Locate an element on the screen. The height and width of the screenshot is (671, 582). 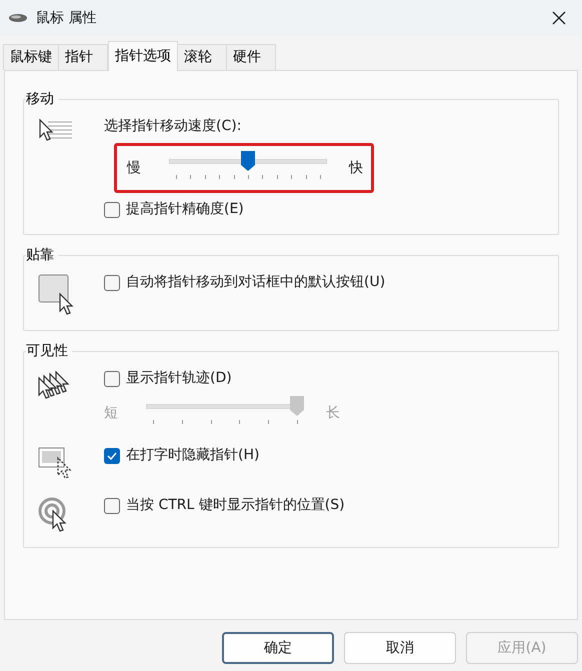
speed-label: 选择指针移动速度(C): is located at coordinates (173, 126).